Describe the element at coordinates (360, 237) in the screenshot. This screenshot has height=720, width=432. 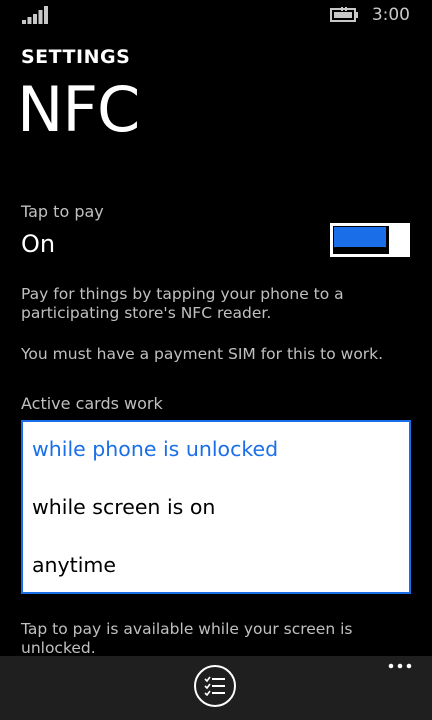
I see `toggle-fill` at that location.